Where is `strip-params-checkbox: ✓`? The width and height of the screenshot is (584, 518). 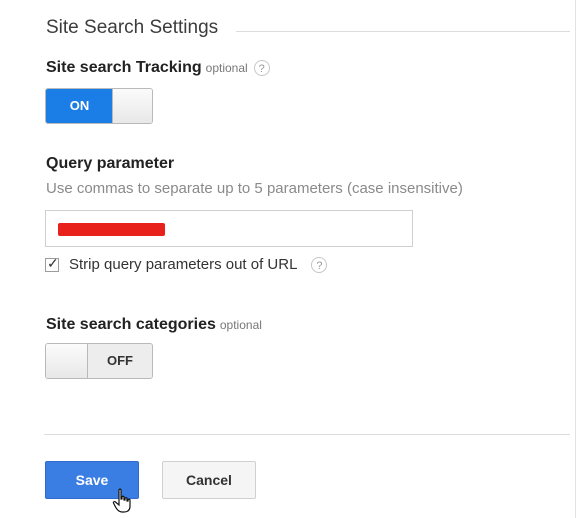 strip-params-checkbox: ✓ is located at coordinates (52, 263).